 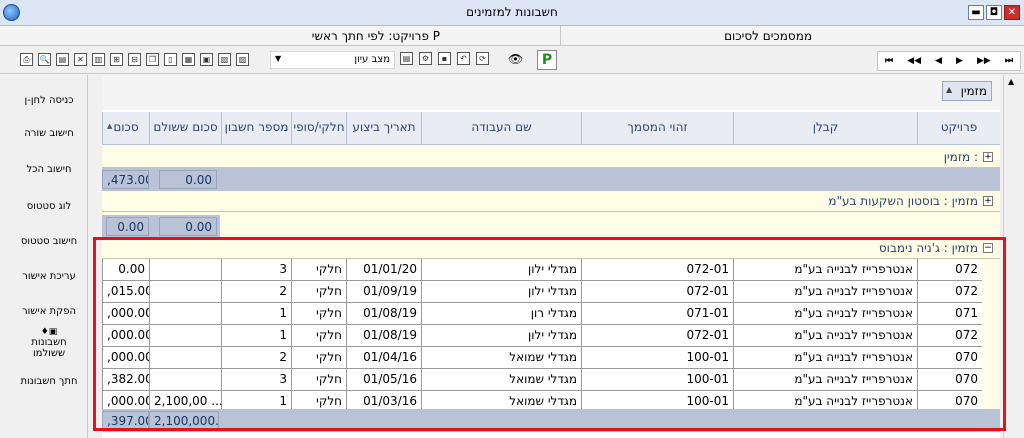 I want to click on save-icon: ▪, so click(x=444, y=58).